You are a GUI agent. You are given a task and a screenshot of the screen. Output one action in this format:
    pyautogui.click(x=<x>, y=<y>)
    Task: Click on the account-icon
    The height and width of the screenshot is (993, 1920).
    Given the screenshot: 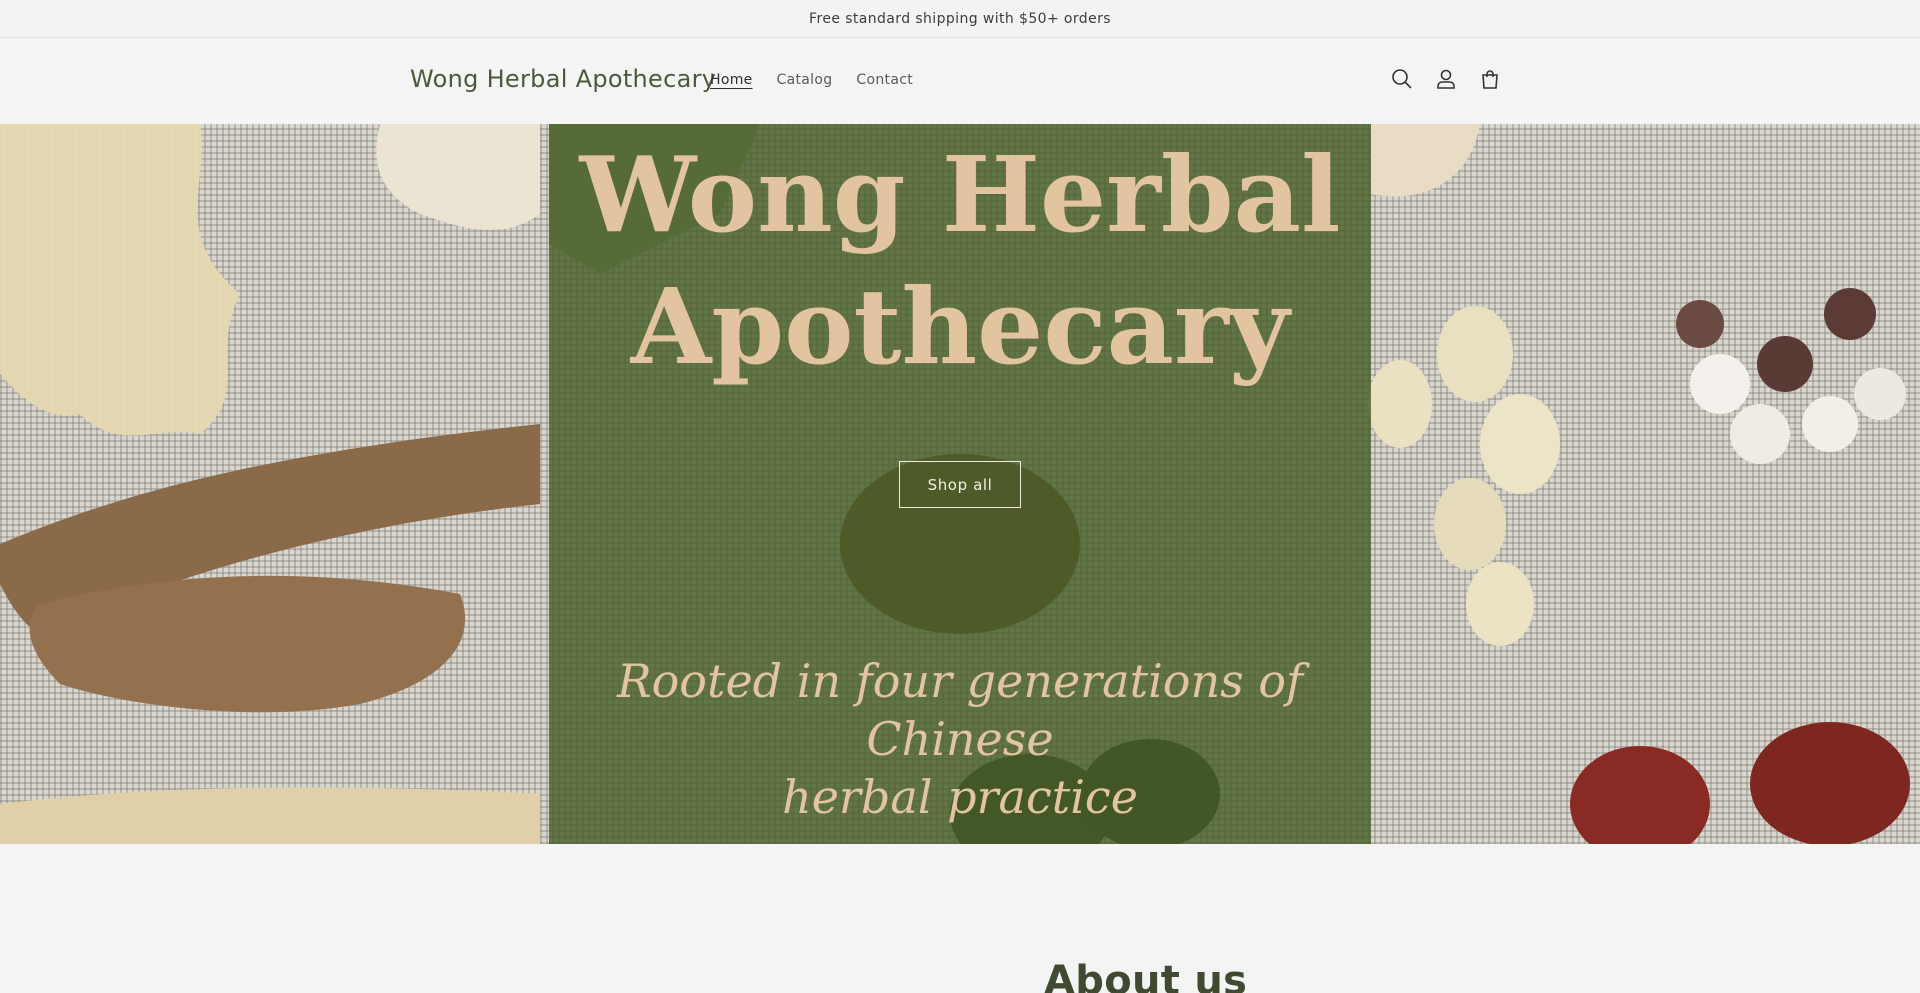 What is the action you would take?
    pyautogui.click(x=1446, y=79)
    